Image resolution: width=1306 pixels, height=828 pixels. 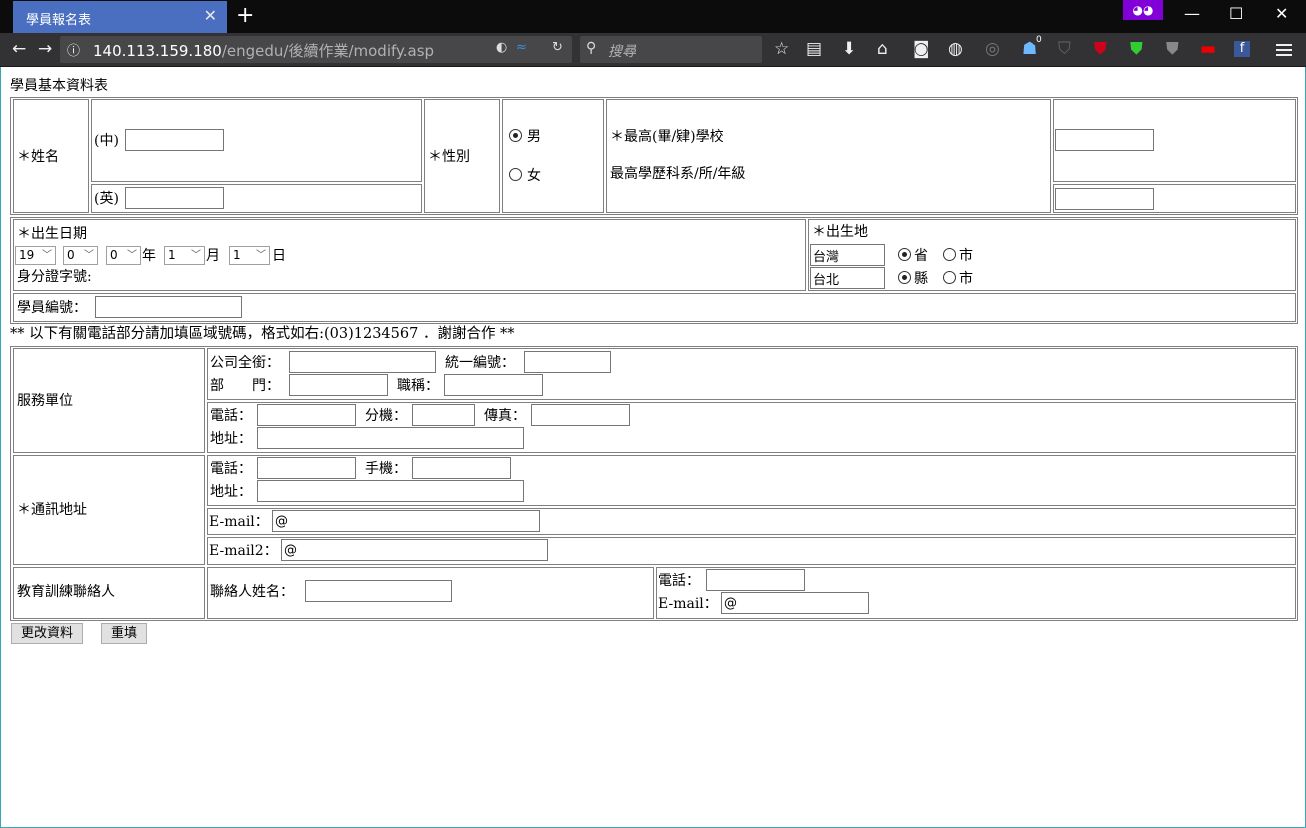 What do you see at coordinates (501, 47) in the screenshot?
I see `tracking-icon: ◐` at bounding box center [501, 47].